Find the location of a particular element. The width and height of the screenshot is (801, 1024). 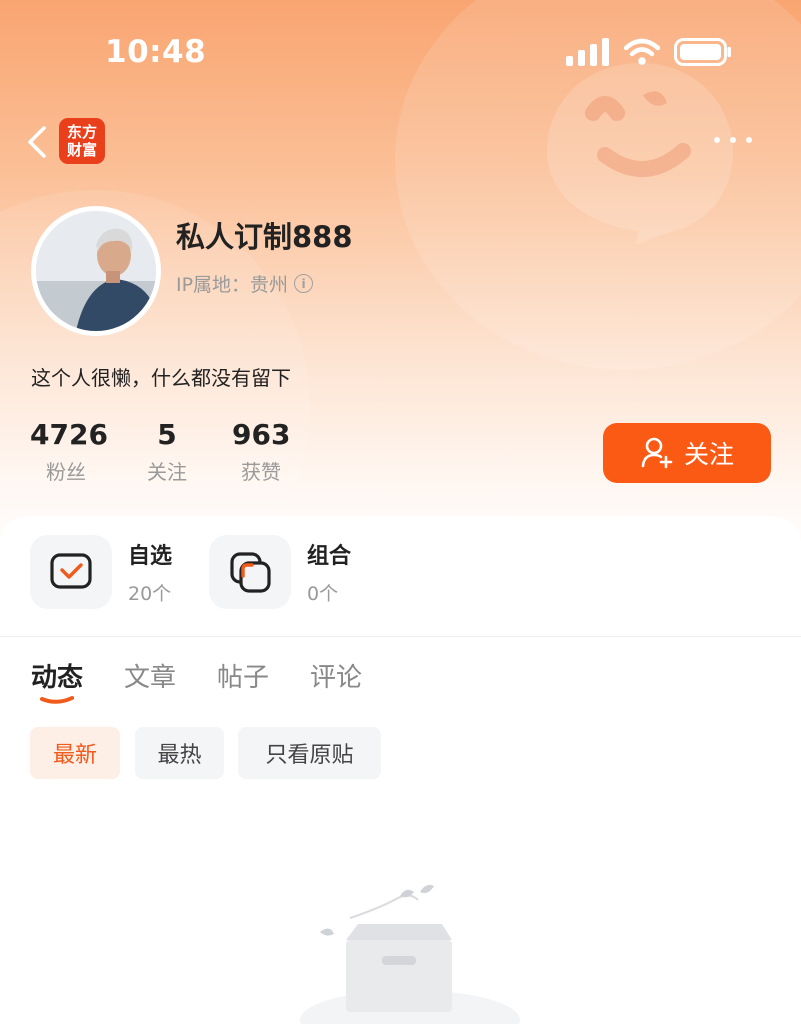

stat-label: 关注 is located at coordinates (167, 472).